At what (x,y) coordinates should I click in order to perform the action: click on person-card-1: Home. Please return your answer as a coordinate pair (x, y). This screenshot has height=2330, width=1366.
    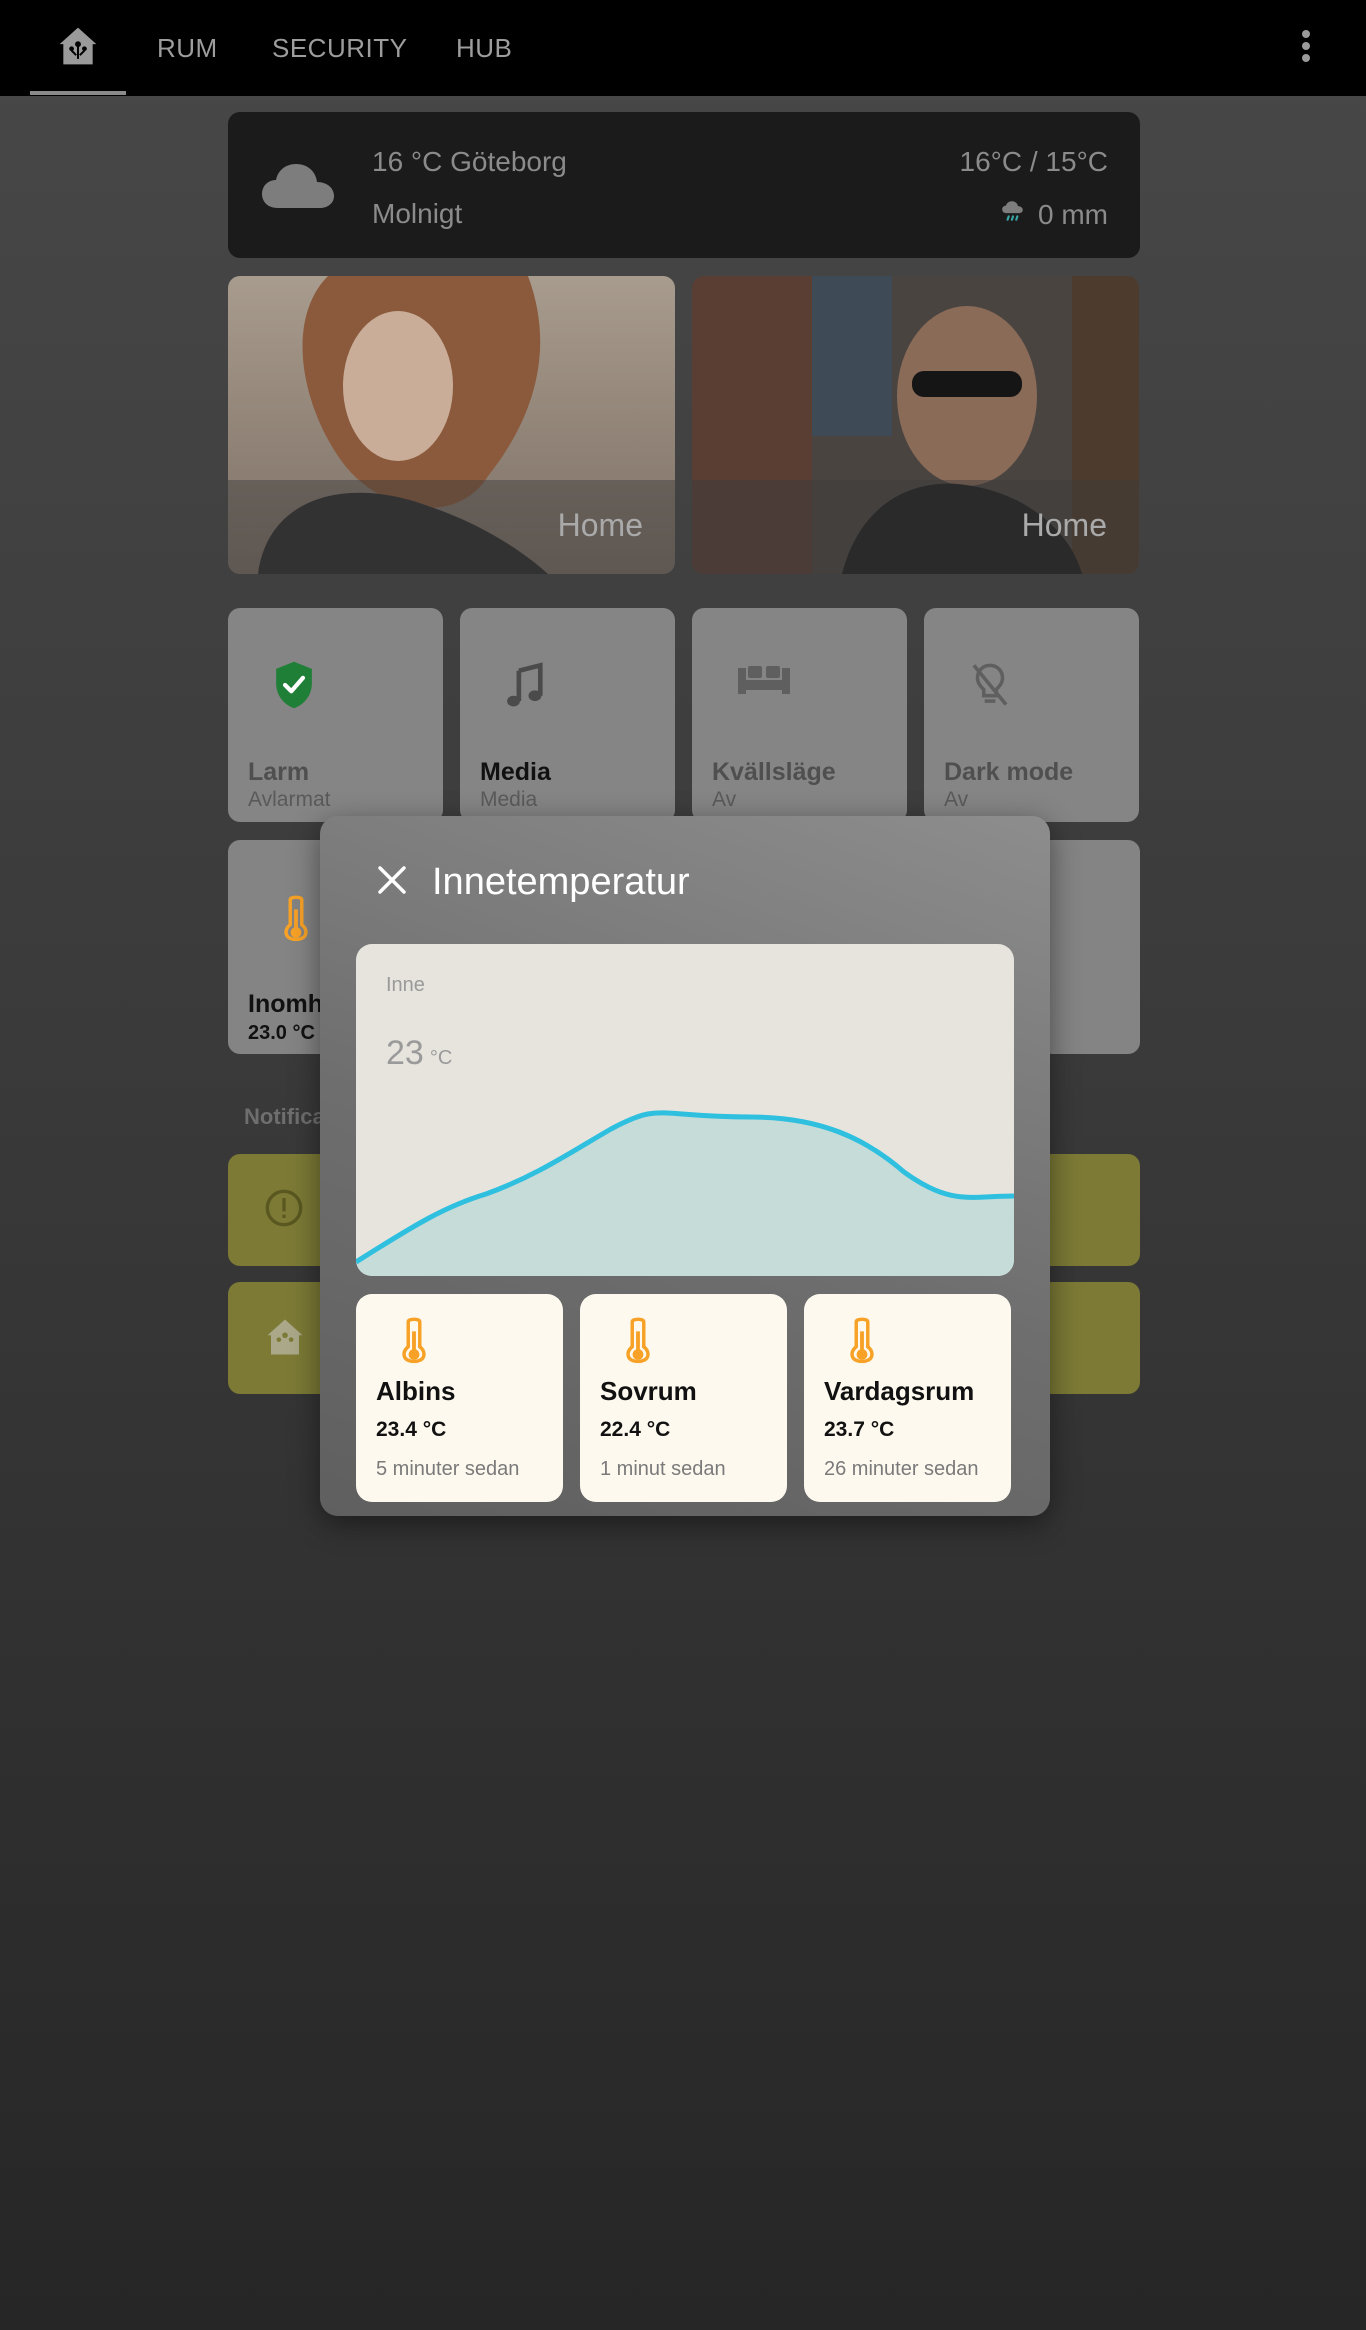
    Looking at the image, I should click on (451, 425).